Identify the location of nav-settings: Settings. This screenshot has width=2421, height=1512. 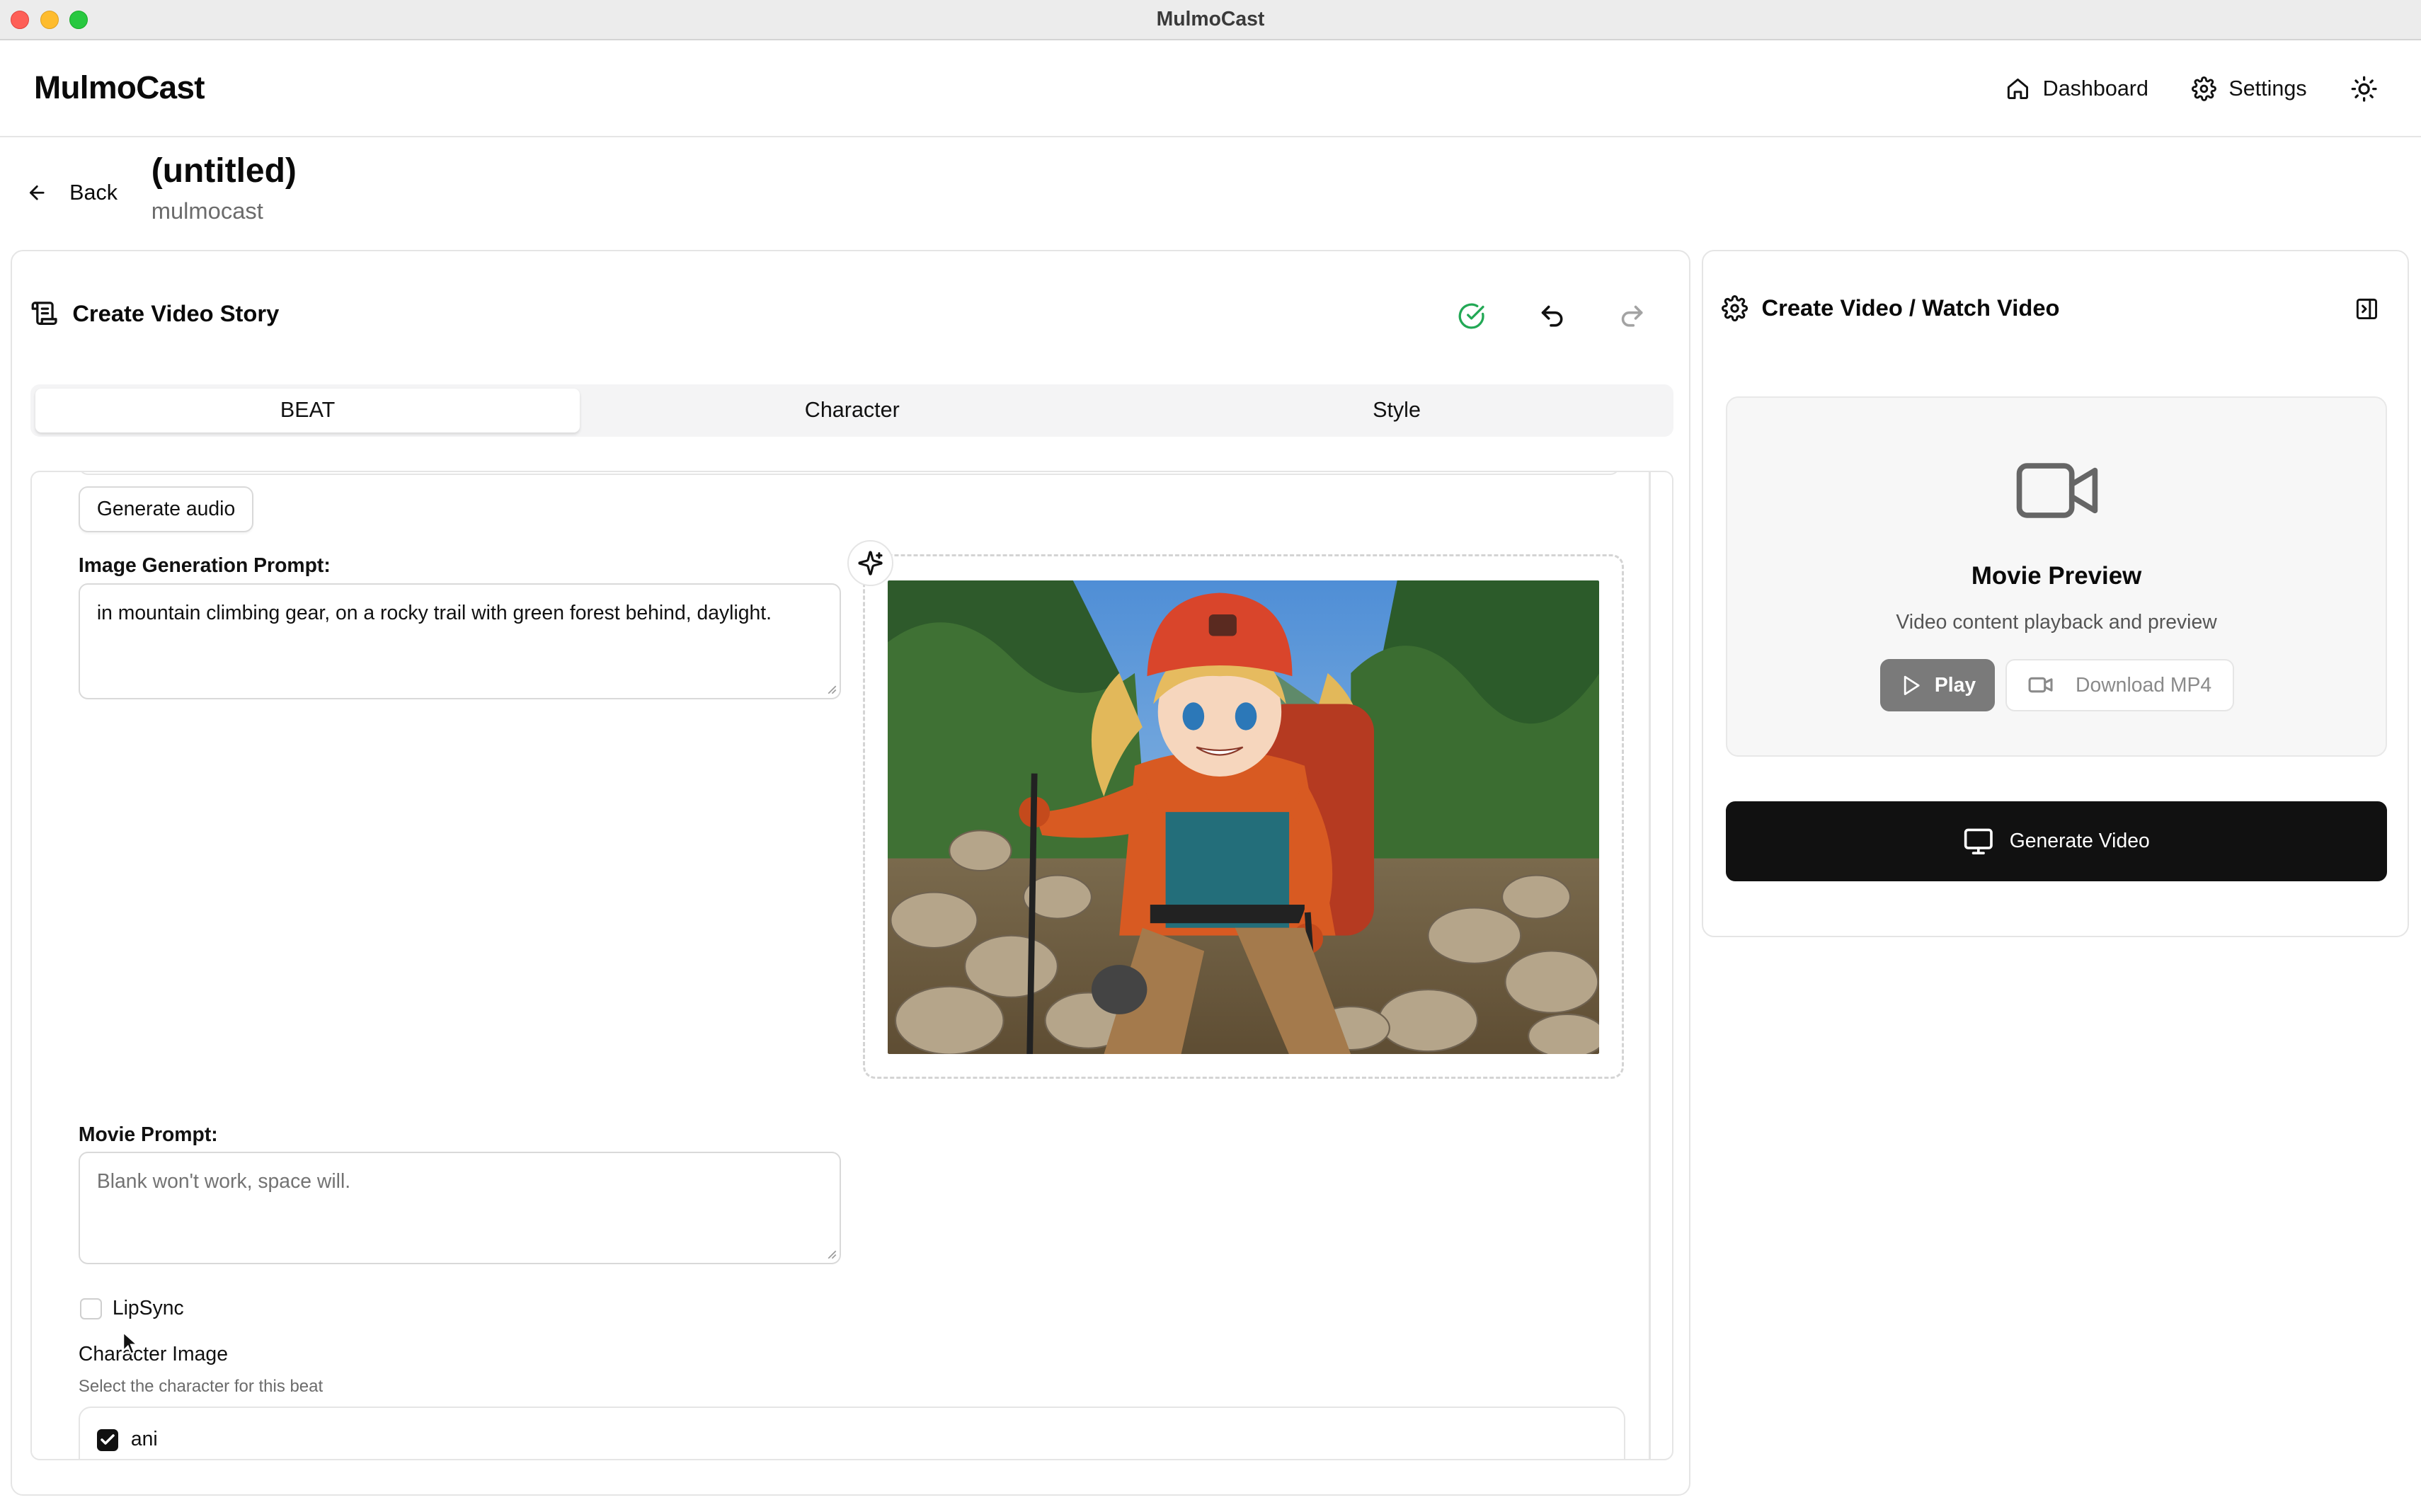
(2250, 88).